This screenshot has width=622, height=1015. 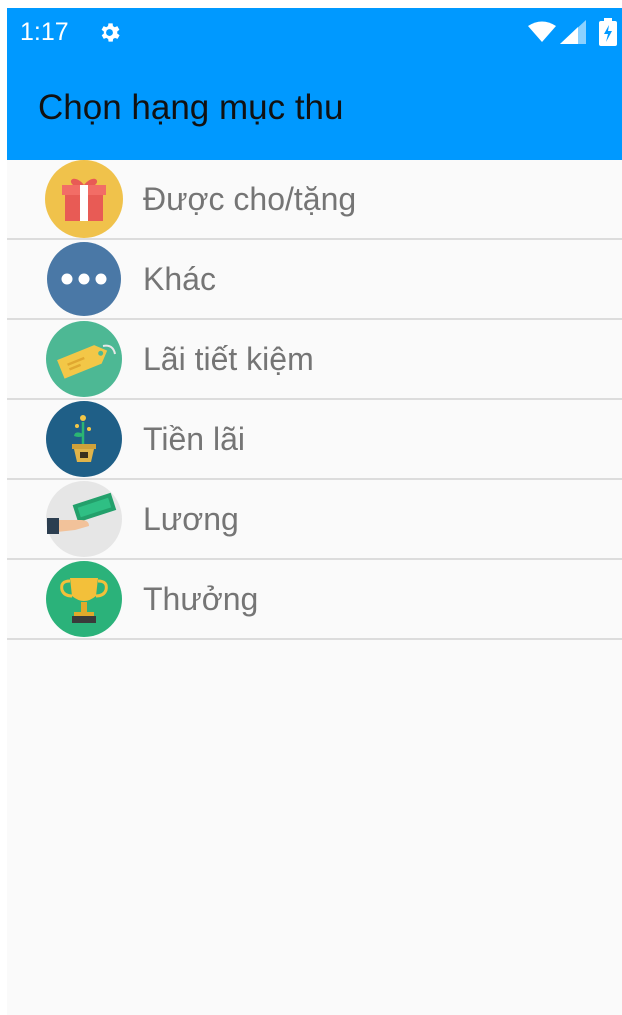 What do you see at coordinates (542, 31) in the screenshot?
I see `wifi-icon` at bounding box center [542, 31].